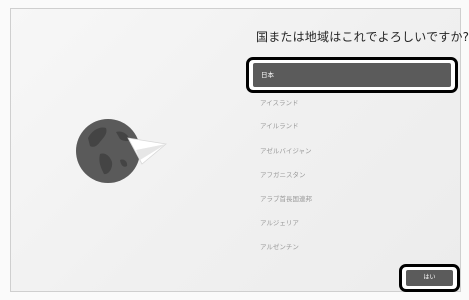  Describe the element at coordinates (279, 125) in the screenshot. I see `list-item: アイルランド` at that location.